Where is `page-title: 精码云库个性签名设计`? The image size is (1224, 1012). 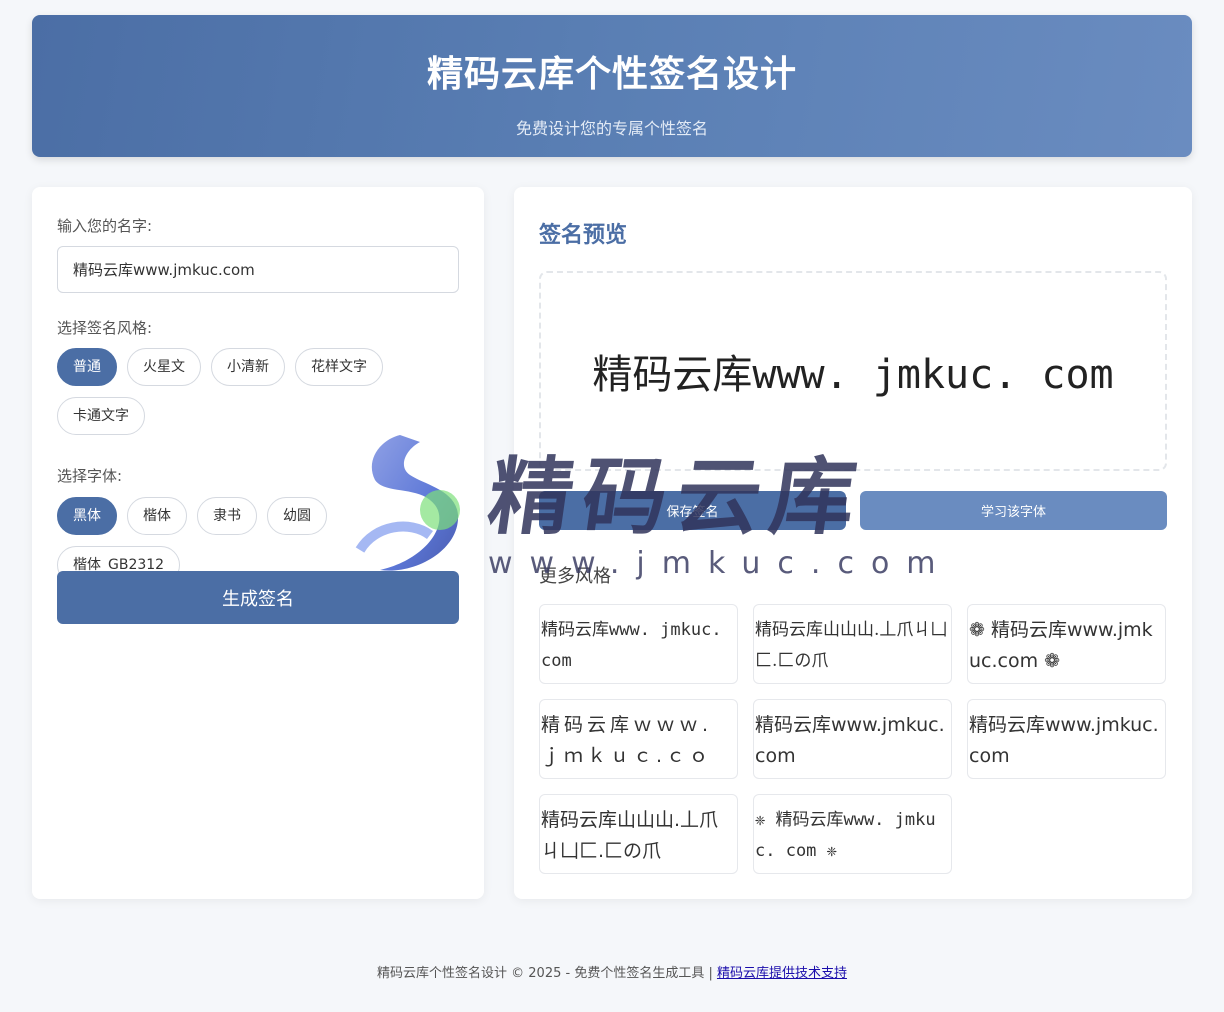 page-title: 精码云库个性签名设计 is located at coordinates (611, 74).